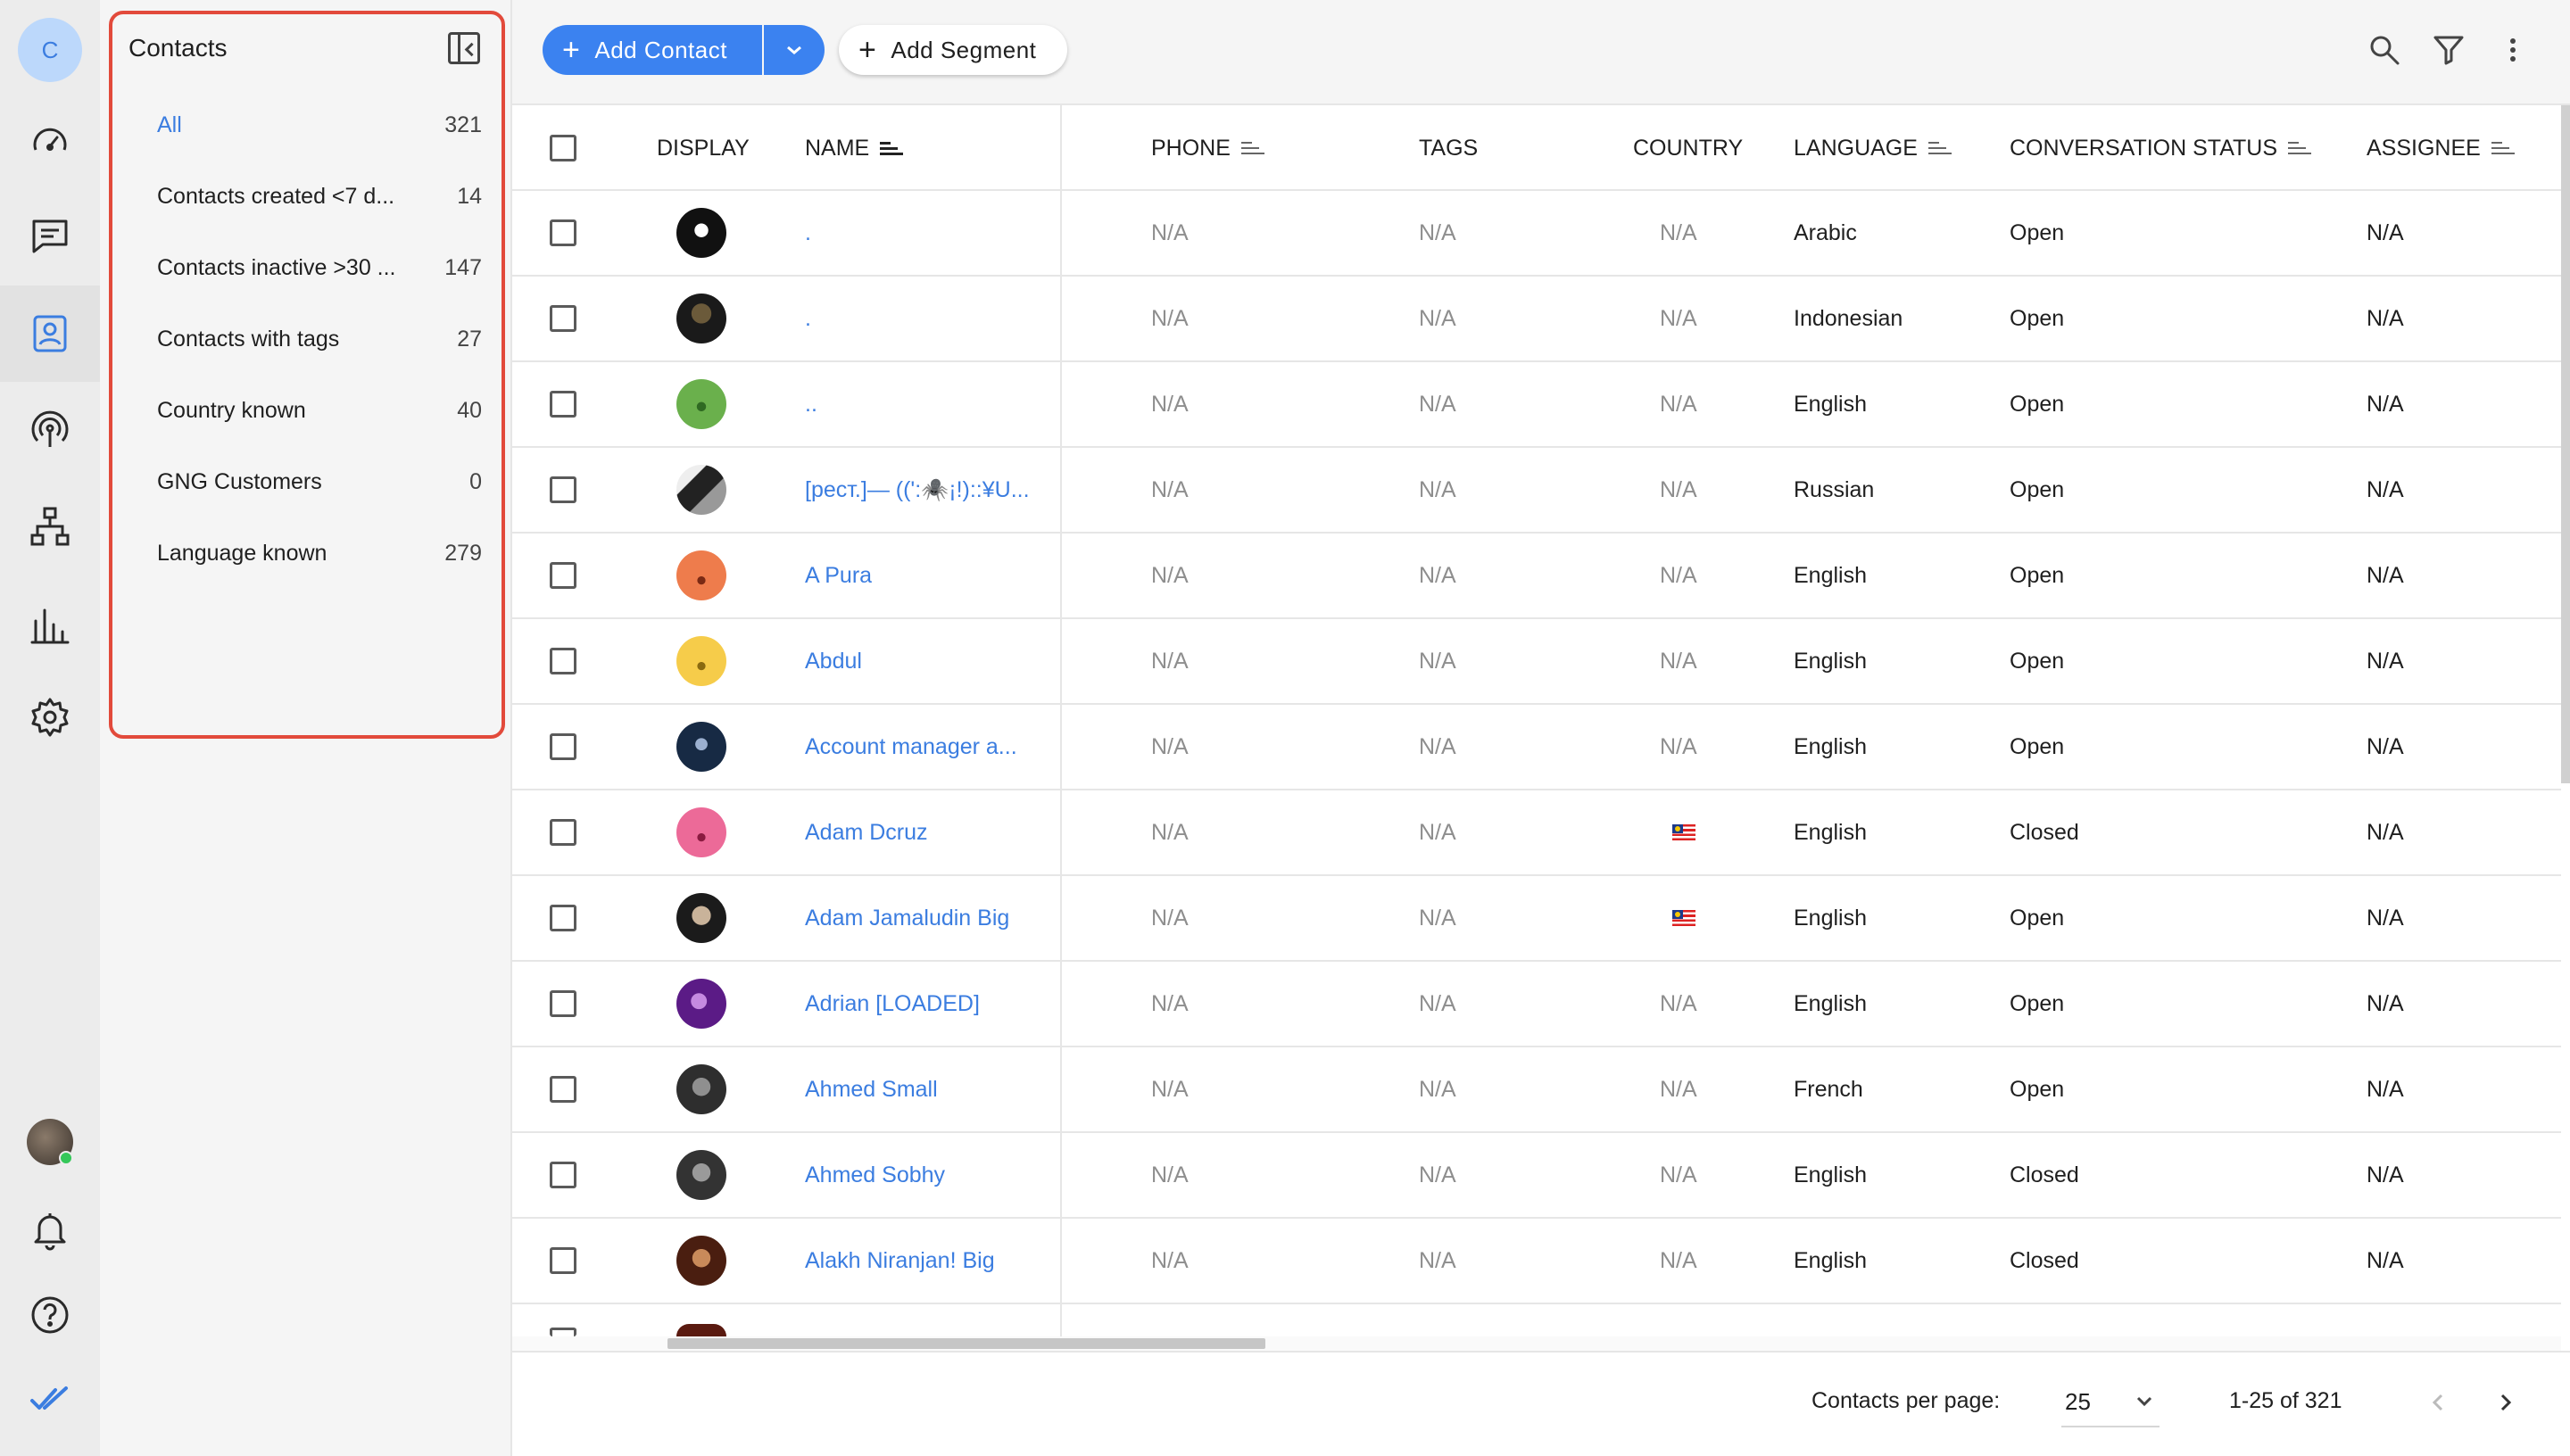 Image resolution: width=2570 pixels, height=1456 pixels. I want to click on table-row: Ahmed Small N/A N/A N/A French Open N/A, so click(1537, 1090).